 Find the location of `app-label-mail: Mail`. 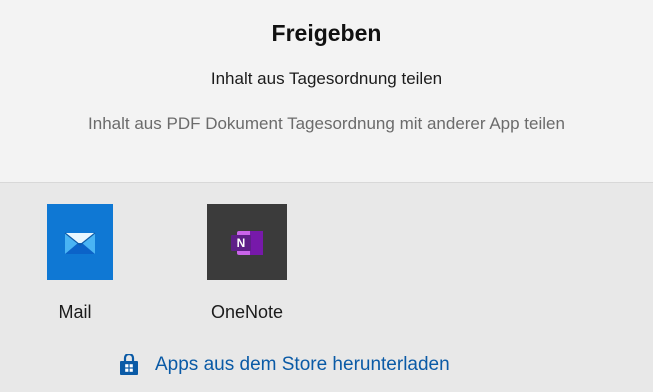

app-label-mail: Mail is located at coordinates (75, 312).